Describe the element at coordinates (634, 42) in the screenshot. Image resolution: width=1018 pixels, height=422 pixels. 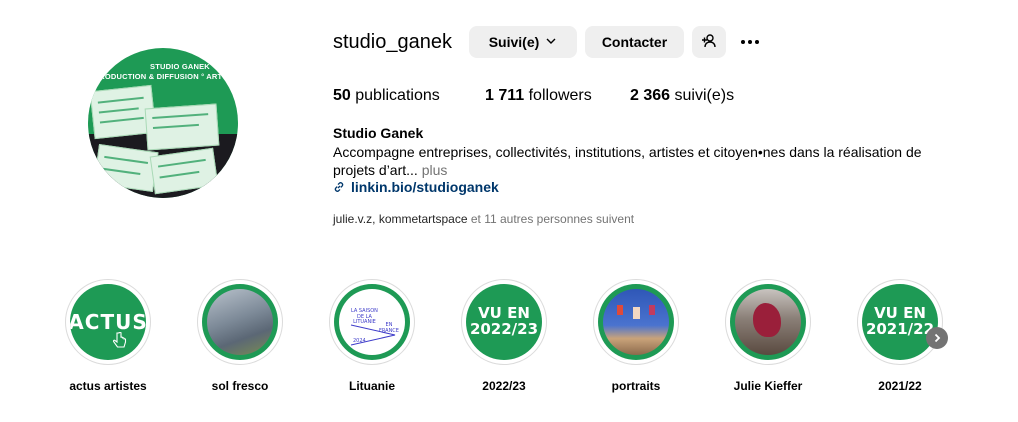
I see `contact-button: Contacter` at that location.